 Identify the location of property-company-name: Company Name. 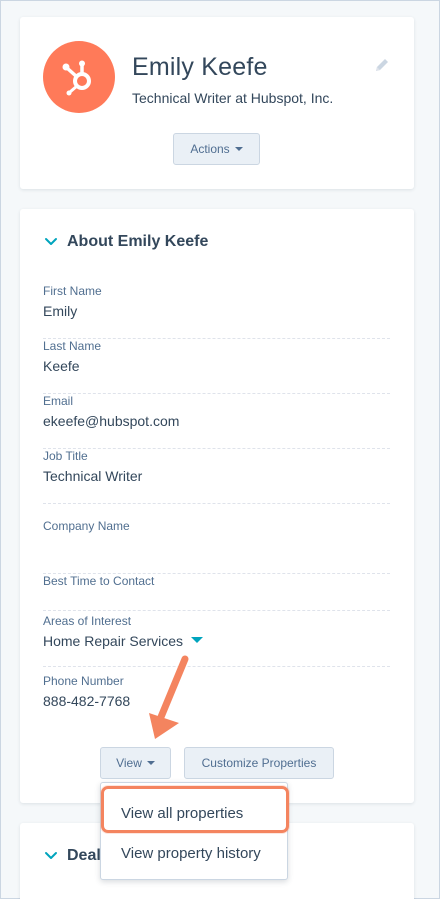
(216, 546).